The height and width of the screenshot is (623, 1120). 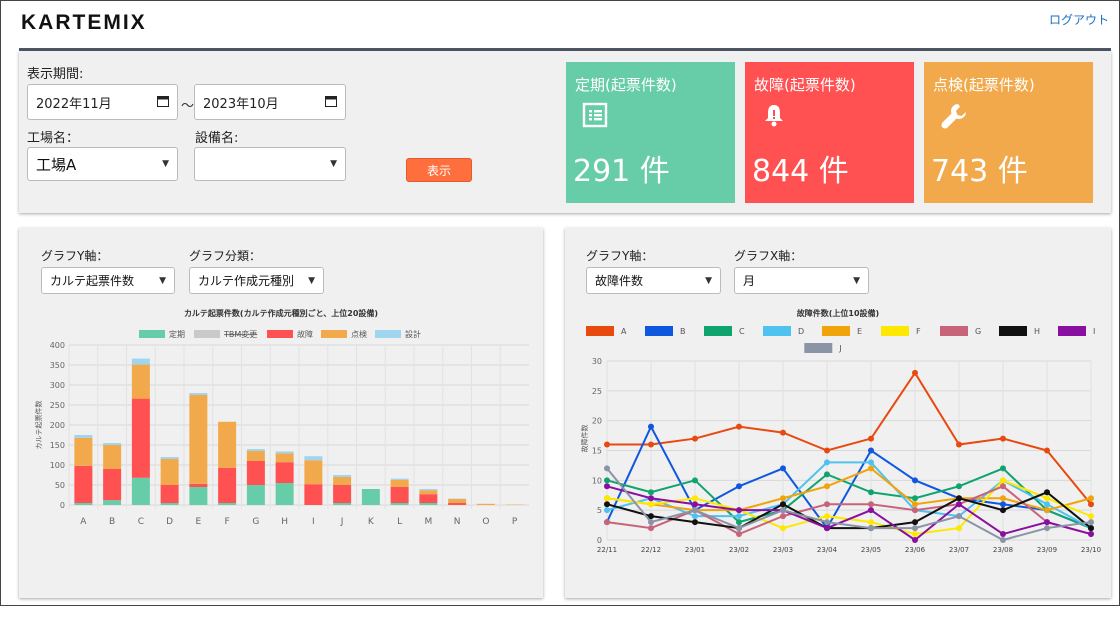 What do you see at coordinates (485, 522) in the screenshot?
I see `x-tick-label: O` at bounding box center [485, 522].